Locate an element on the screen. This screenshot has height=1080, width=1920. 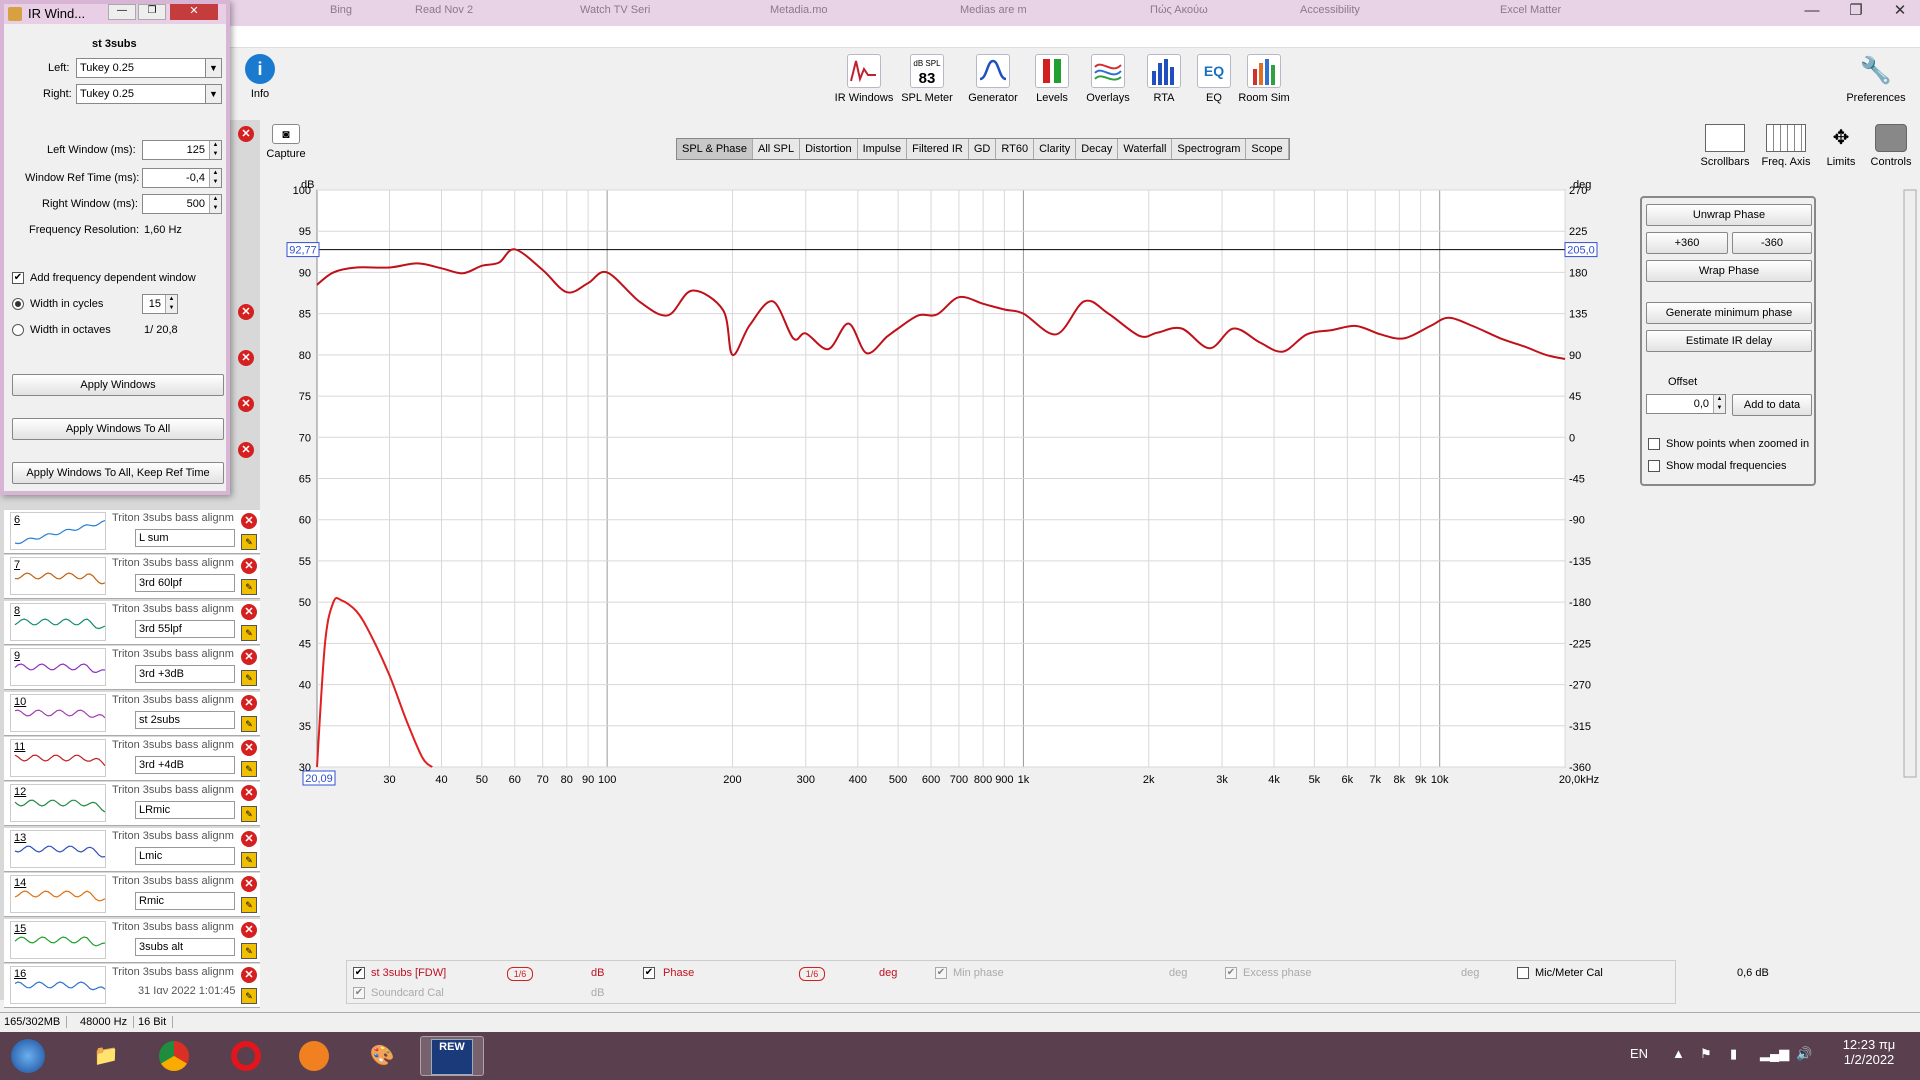
show-points-checkbox is located at coordinates (1654, 444).